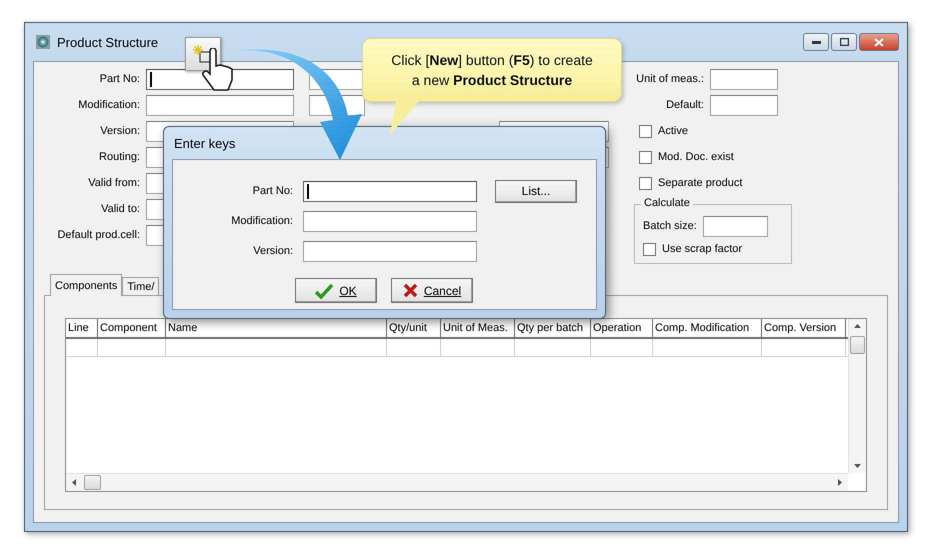 This screenshot has height=554, width=930. I want to click on minimize-button, so click(816, 42).